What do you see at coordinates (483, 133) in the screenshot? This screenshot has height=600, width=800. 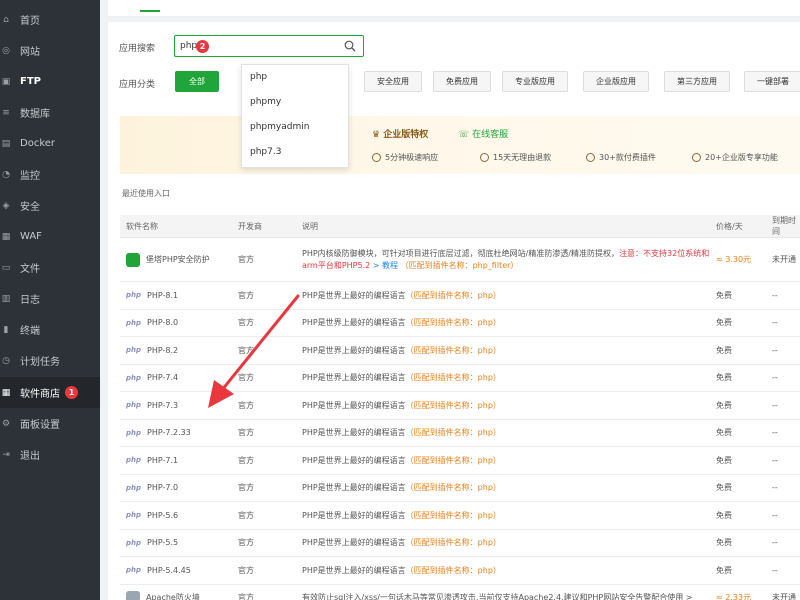 I see `online-service-link: ☏ 在线客服` at bounding box center [483, 133].